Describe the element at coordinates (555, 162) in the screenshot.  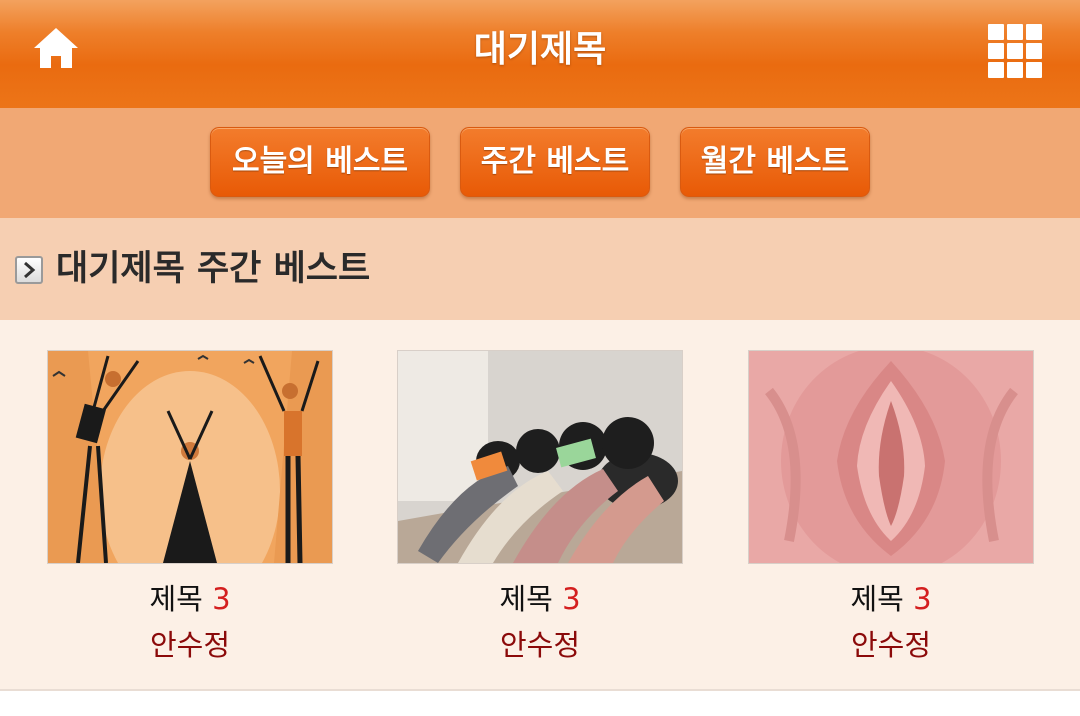
I see `tab-weekly-best: 주간 베스트` at that location.